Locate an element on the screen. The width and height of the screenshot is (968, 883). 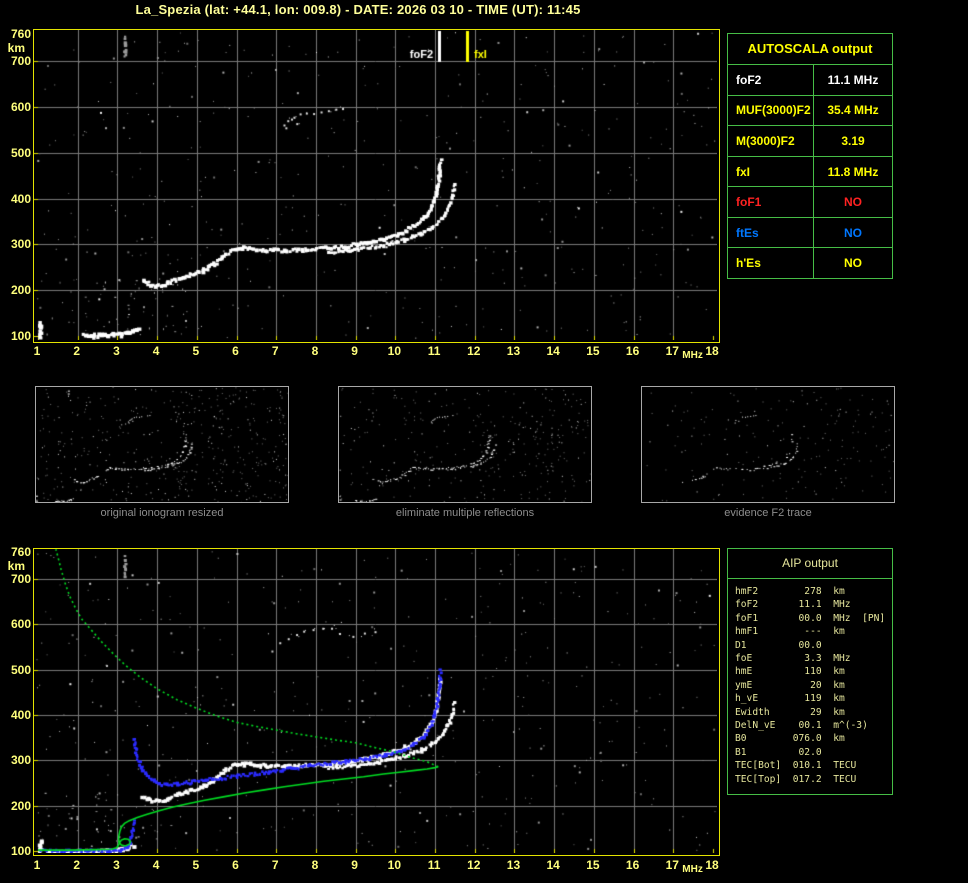
autoscala-row-muf-3000-f2: MUF(3000)F2 35.4 MHz is located at coordinates (810, 111).